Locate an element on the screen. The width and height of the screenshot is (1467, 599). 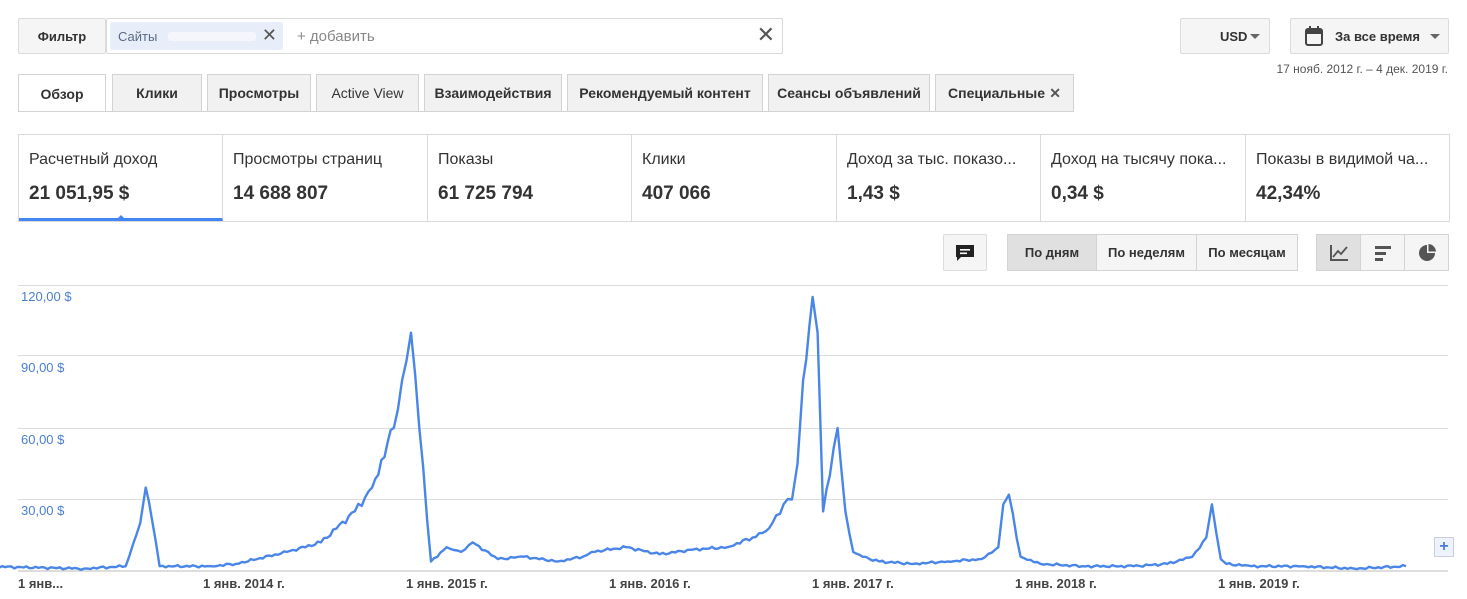
tab-active-view: Active View is located at coordinates (367, 92).